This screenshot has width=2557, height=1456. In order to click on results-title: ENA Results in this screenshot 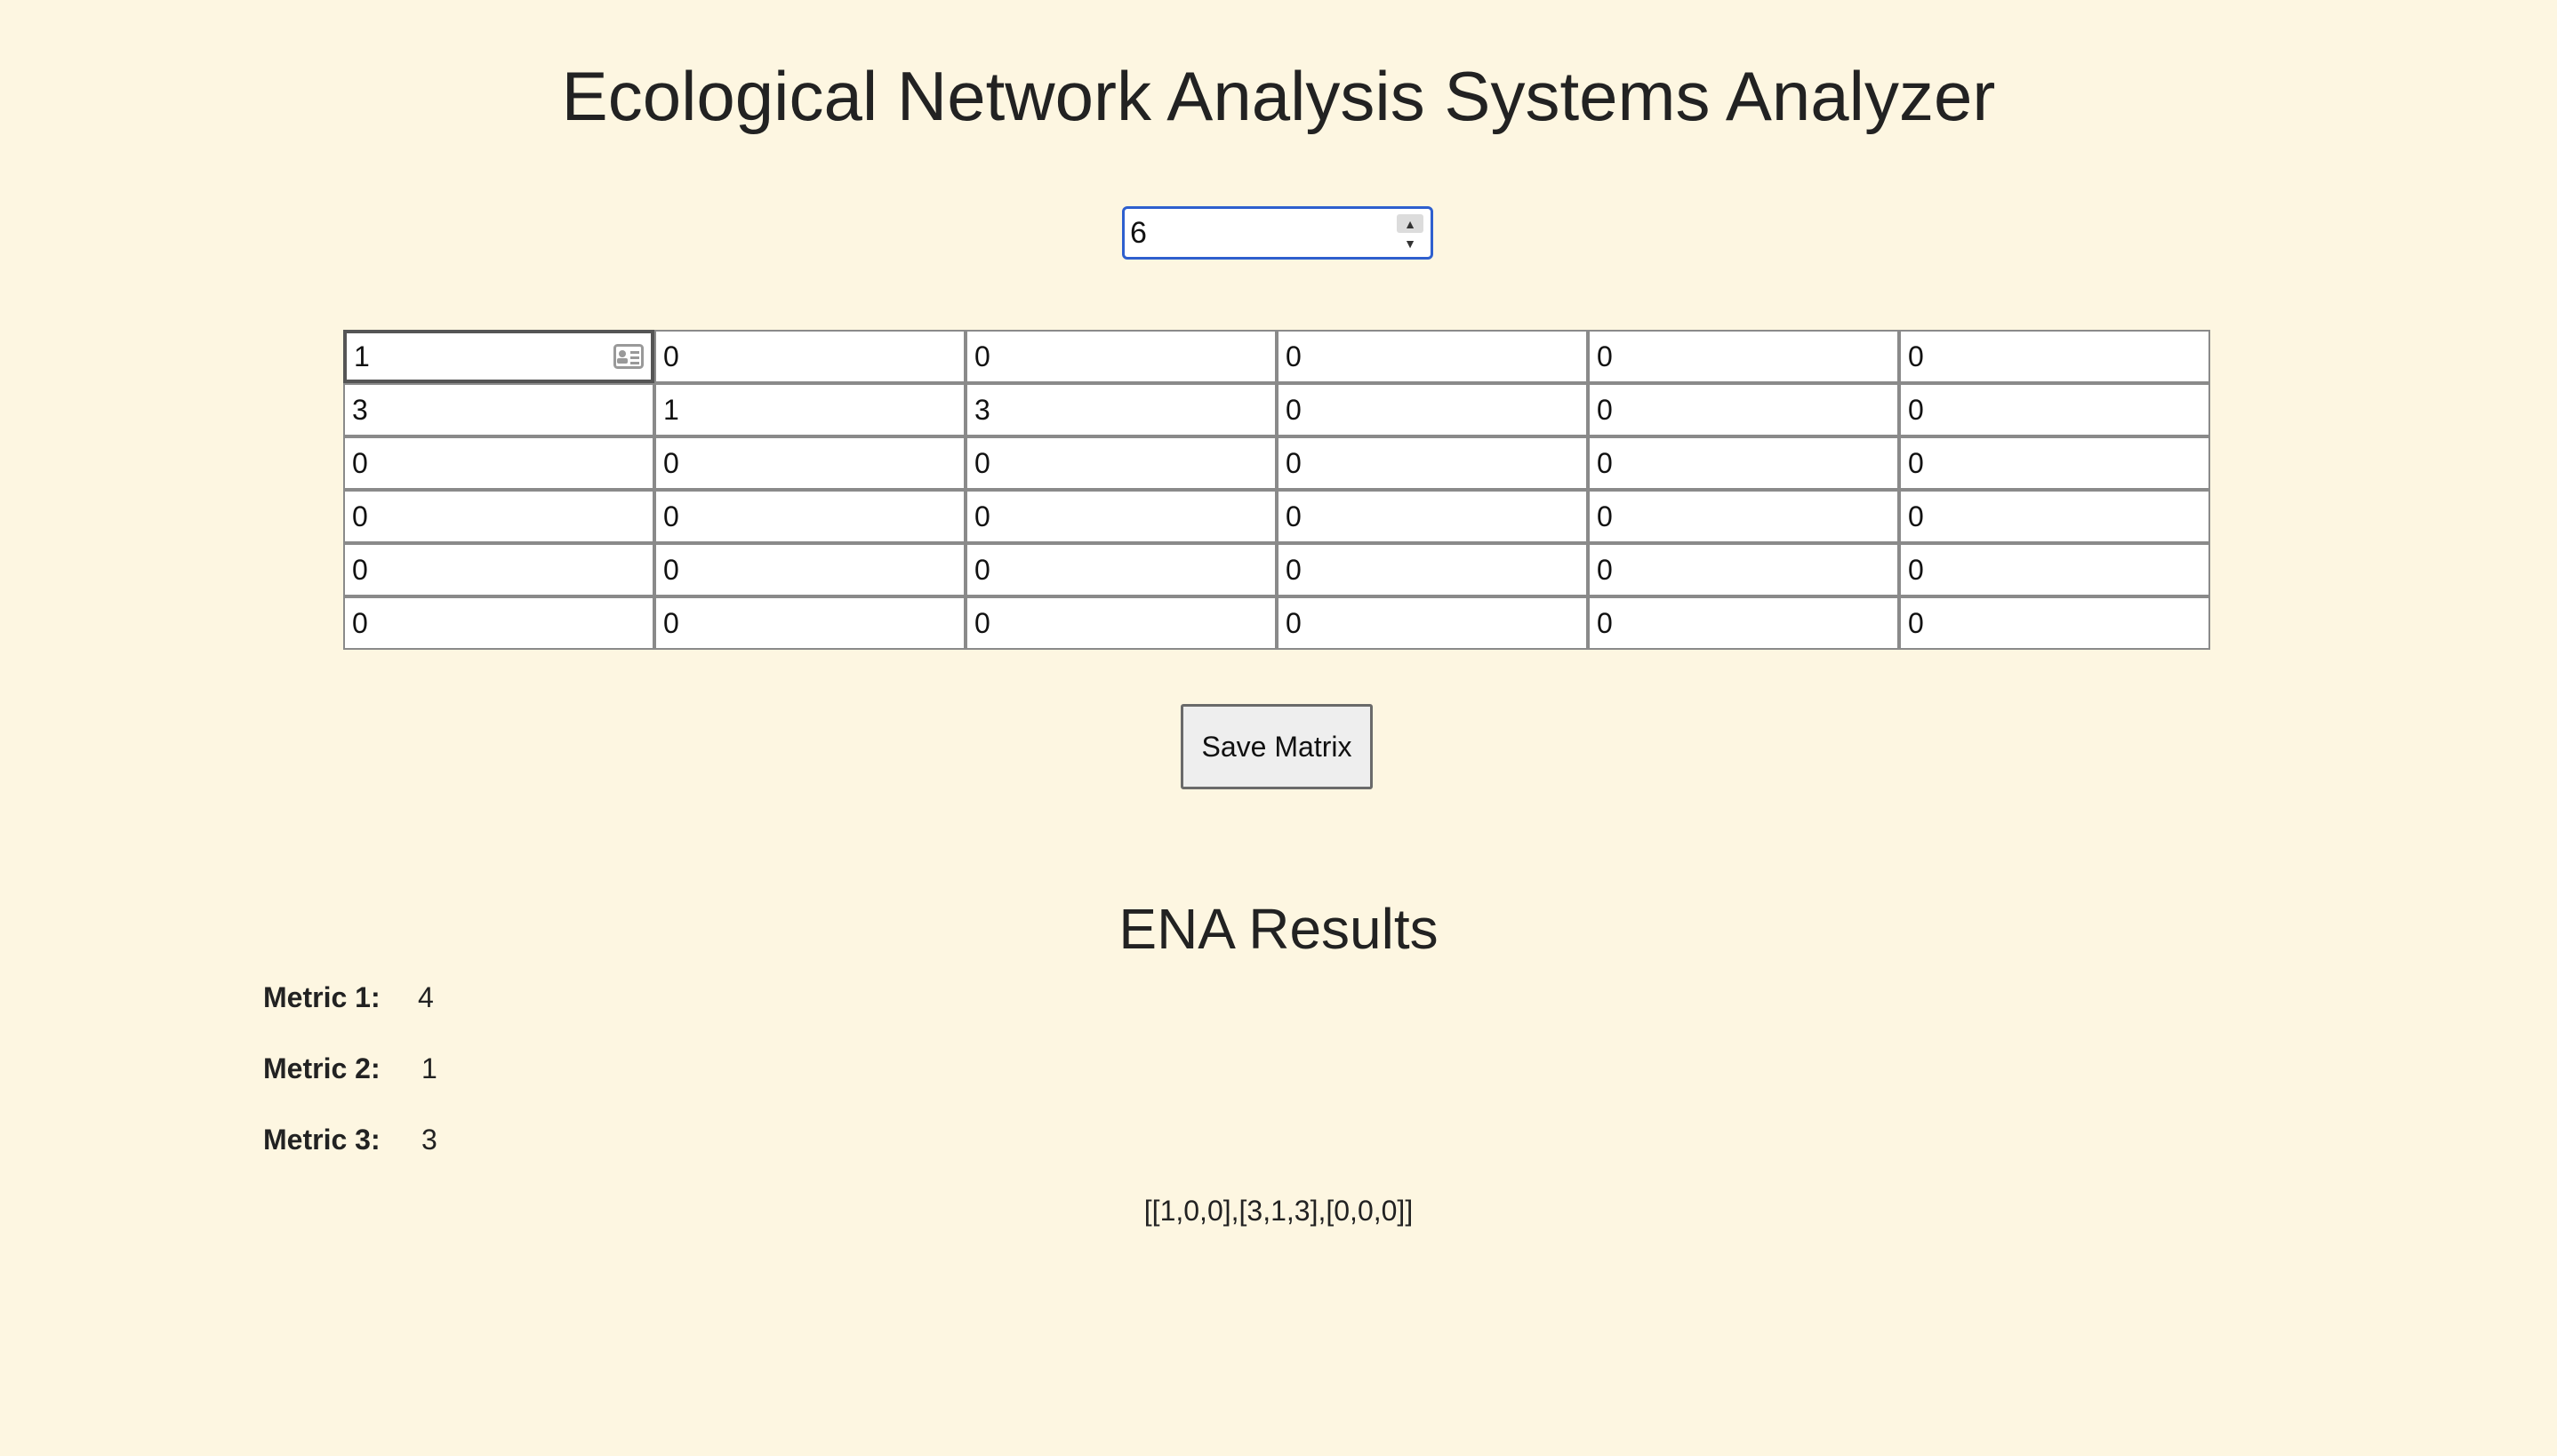, I will do `click(1278, 929)`.